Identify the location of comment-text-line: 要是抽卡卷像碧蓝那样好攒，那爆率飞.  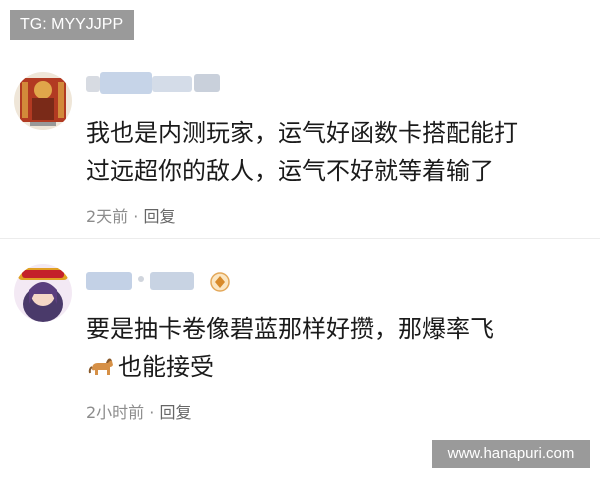
(290, 329).